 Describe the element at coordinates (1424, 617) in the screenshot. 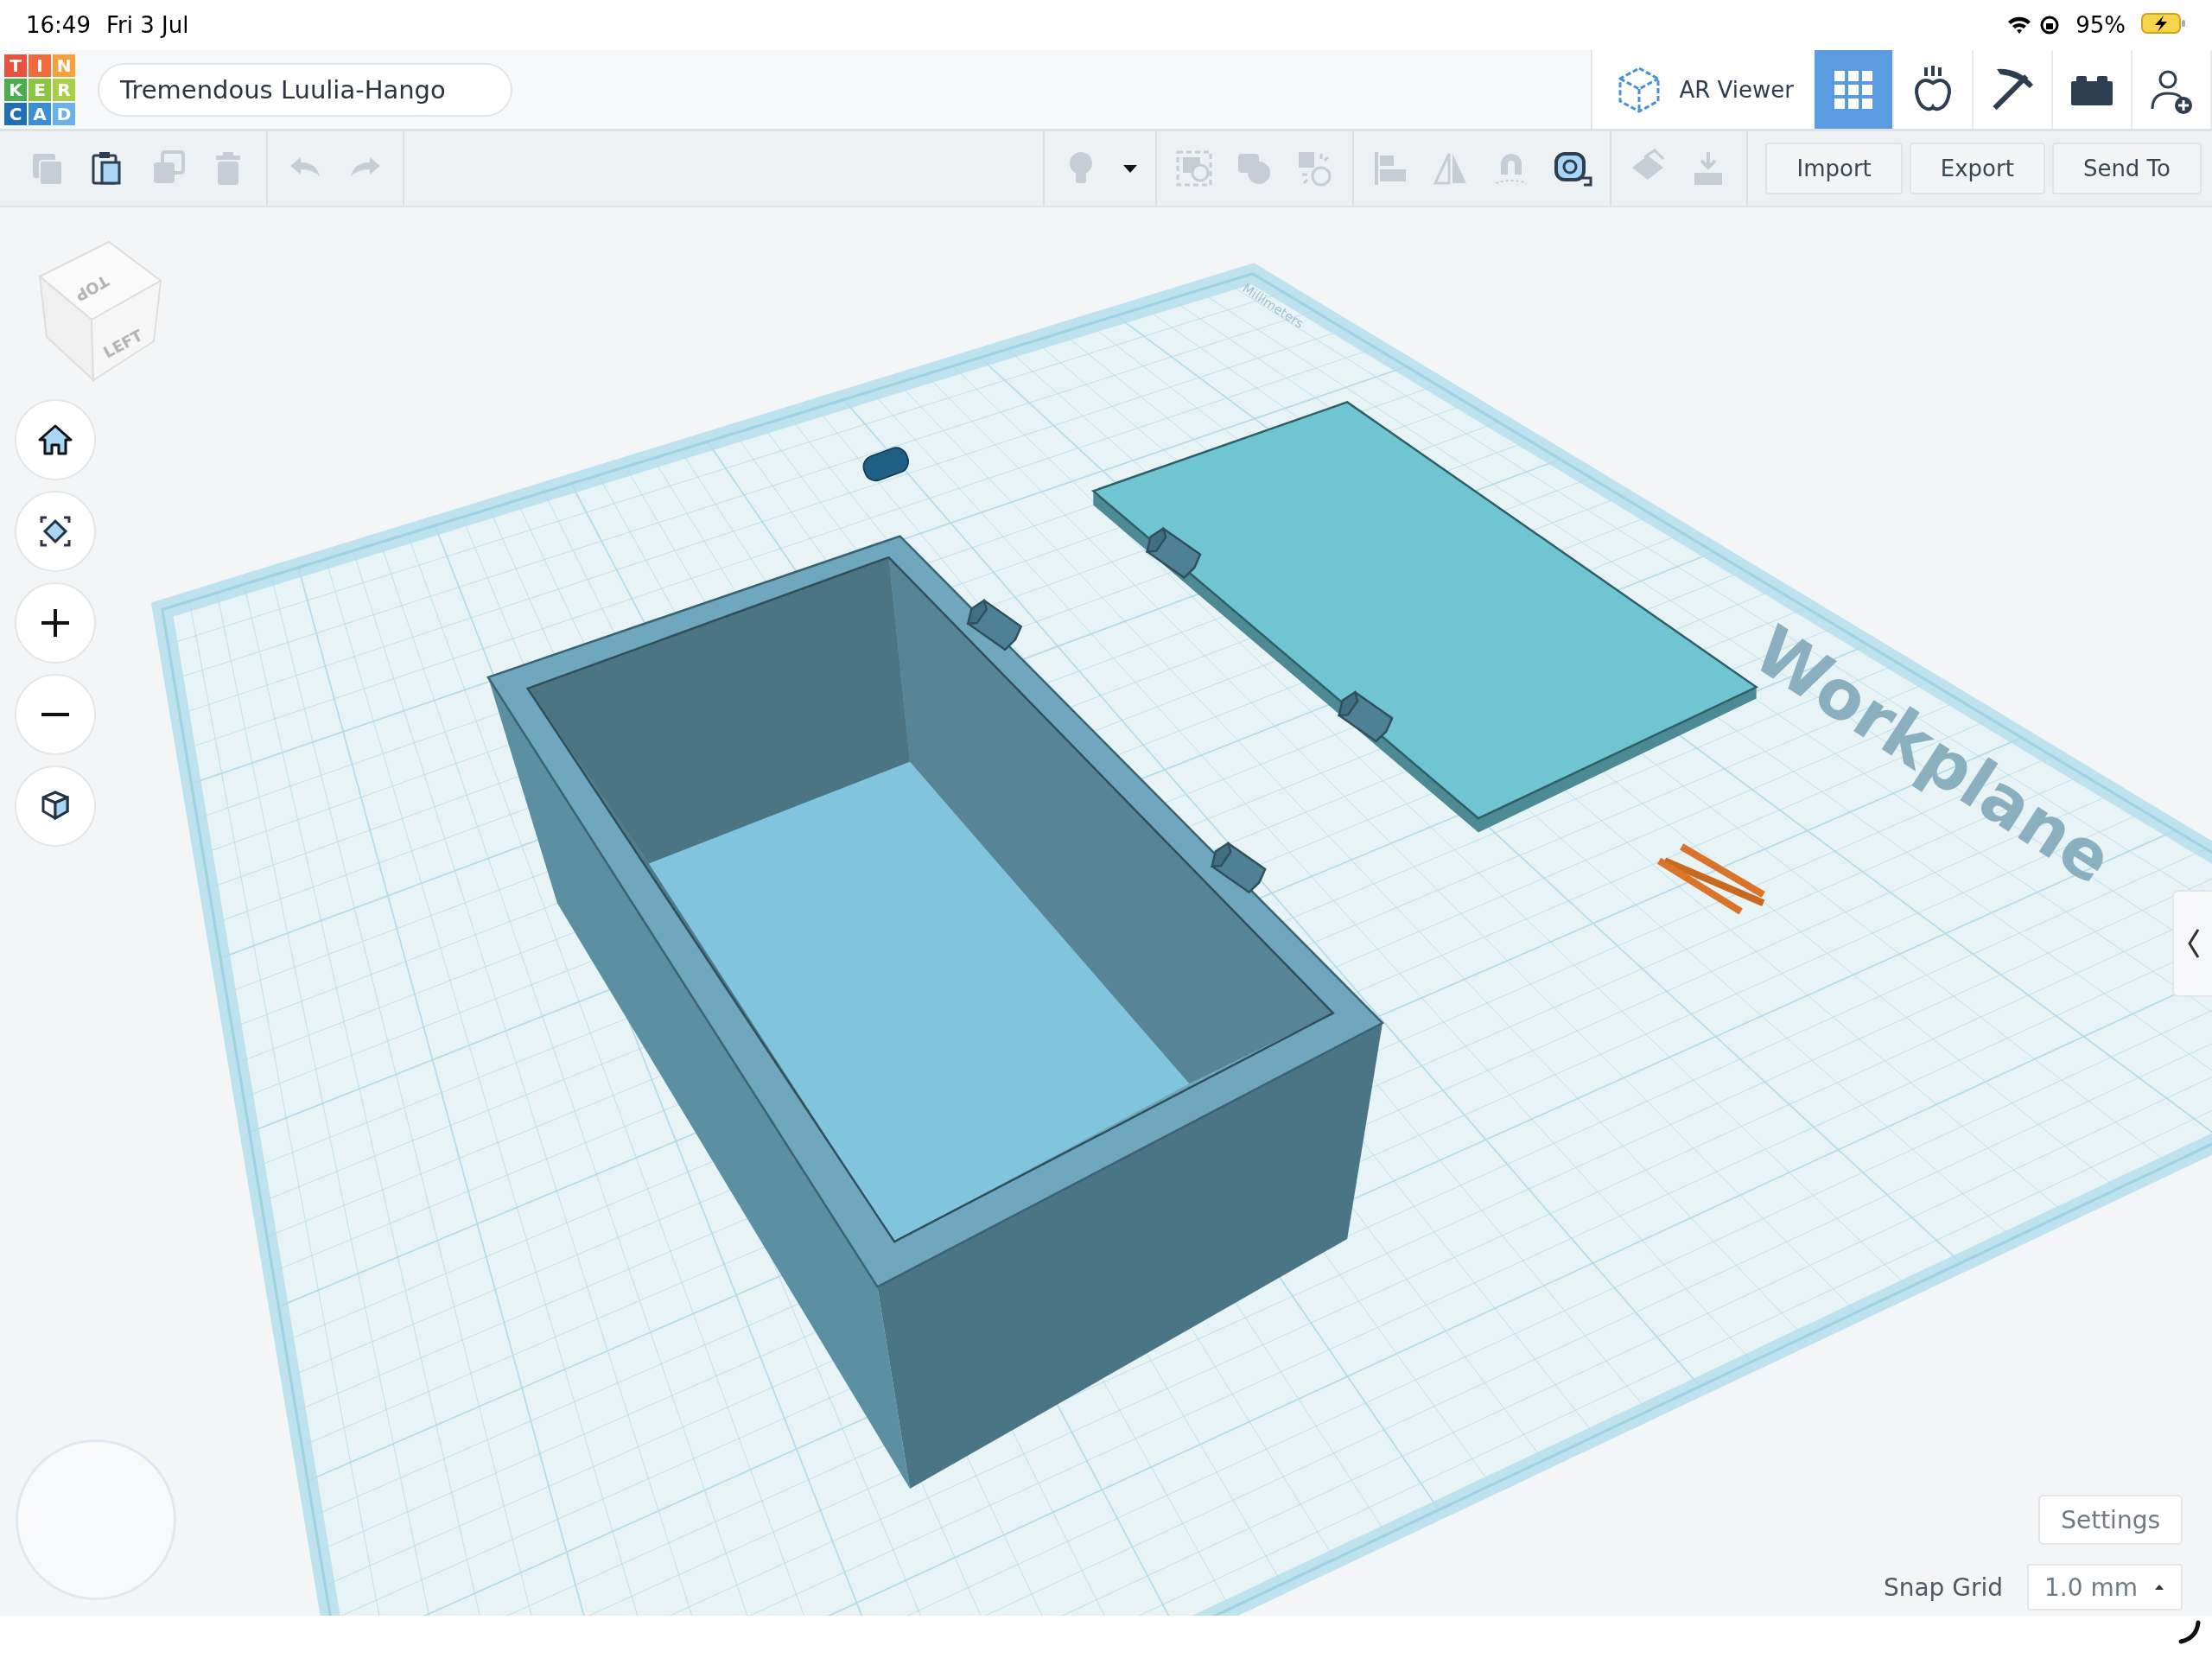

I see `lid-model` at that location.